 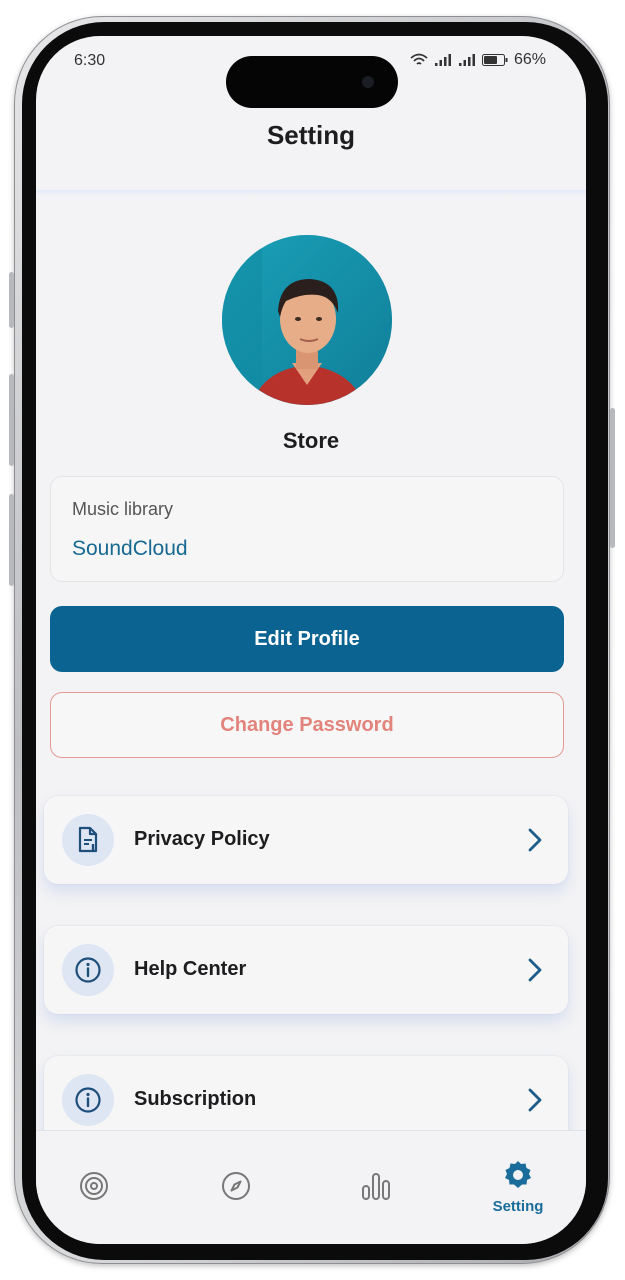 I want to click on edit-profile-button: Edit Profile, so click(x=307, y=639).